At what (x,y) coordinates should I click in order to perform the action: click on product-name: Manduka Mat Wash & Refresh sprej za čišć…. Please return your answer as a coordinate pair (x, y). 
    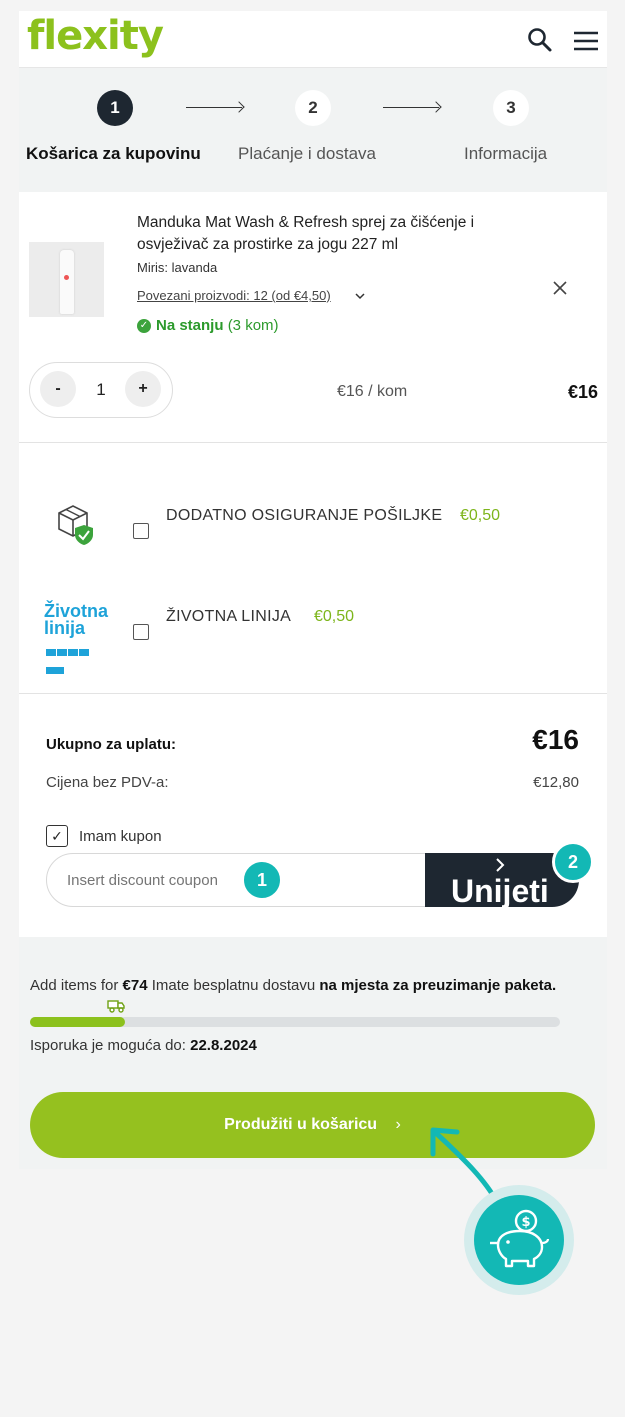
    Looking at the image, I should click on (327, 234).